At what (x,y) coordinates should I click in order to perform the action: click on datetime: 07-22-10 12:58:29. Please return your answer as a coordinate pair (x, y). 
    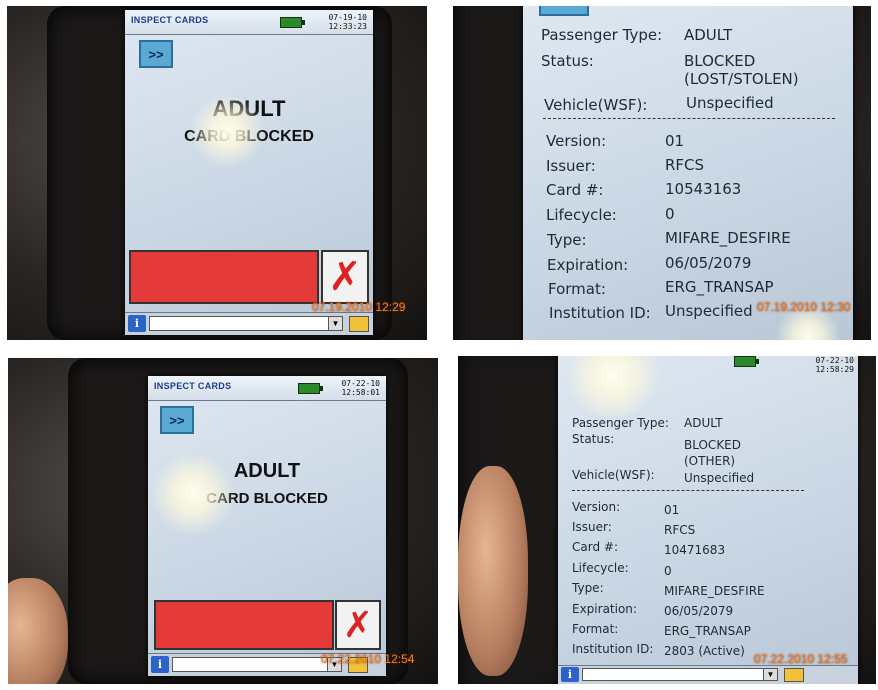
    Looking at the image, I should click on (834, 365).